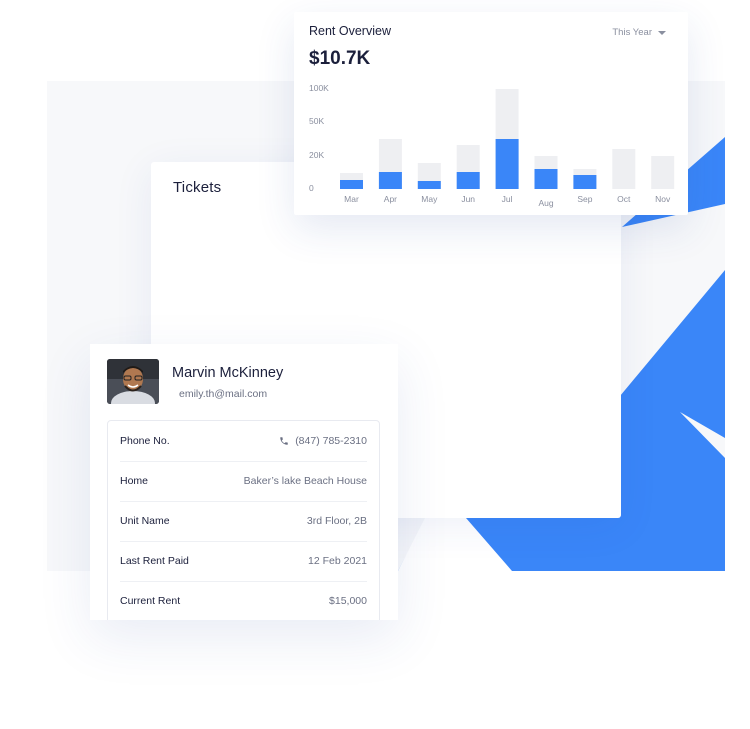 The width and height of the screenshot is (750, 729). I want to click on last-rent-value: 12 Feb 2021, so click(337, 561).